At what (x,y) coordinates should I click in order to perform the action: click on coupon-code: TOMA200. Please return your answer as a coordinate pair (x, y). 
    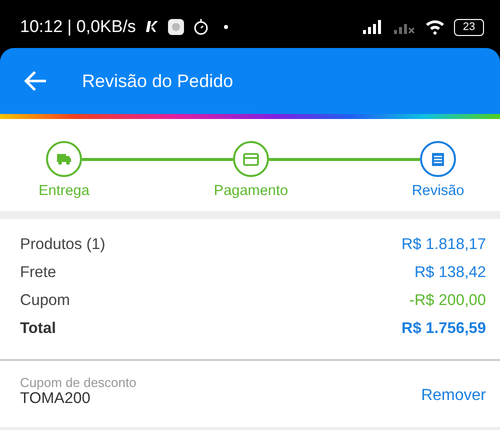
    Looking at the image, I should click on (56, 399).